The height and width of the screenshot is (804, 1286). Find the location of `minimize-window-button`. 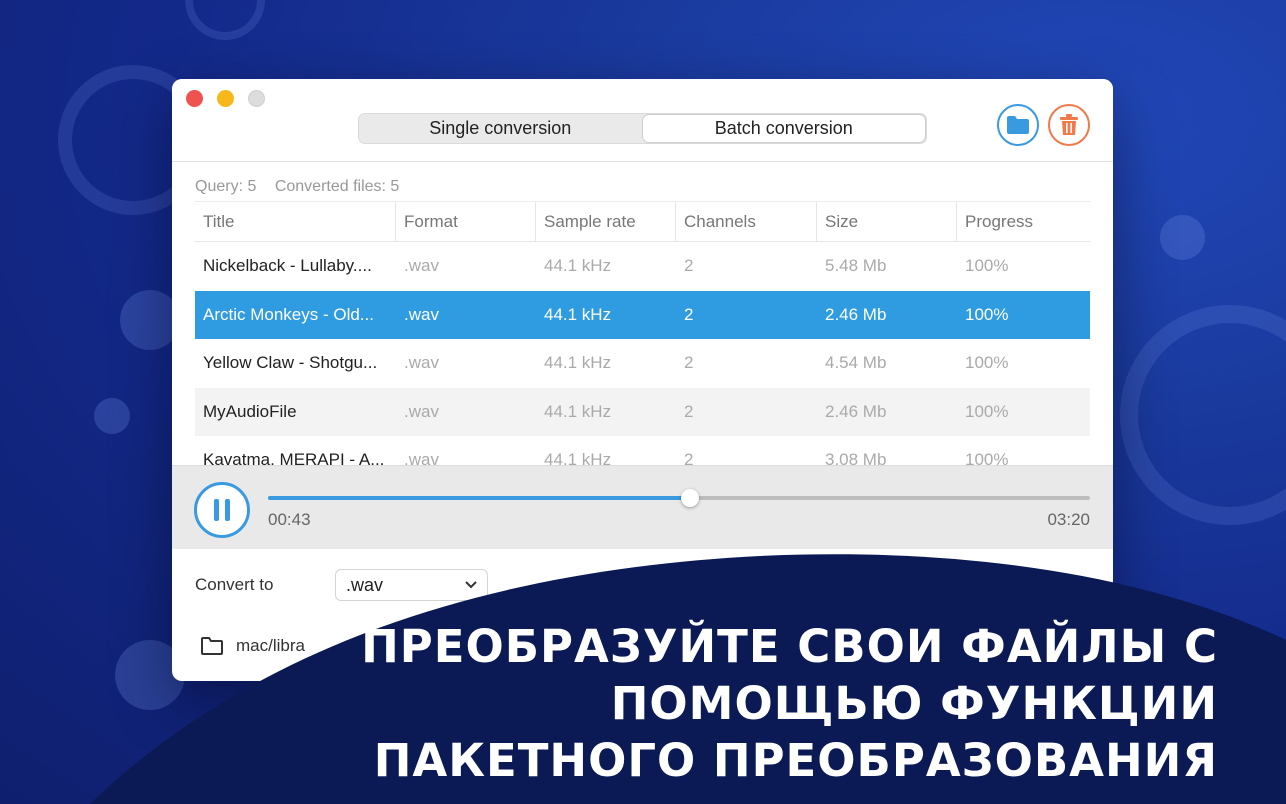

minimize-window-button is located at coordinates (225, 98).